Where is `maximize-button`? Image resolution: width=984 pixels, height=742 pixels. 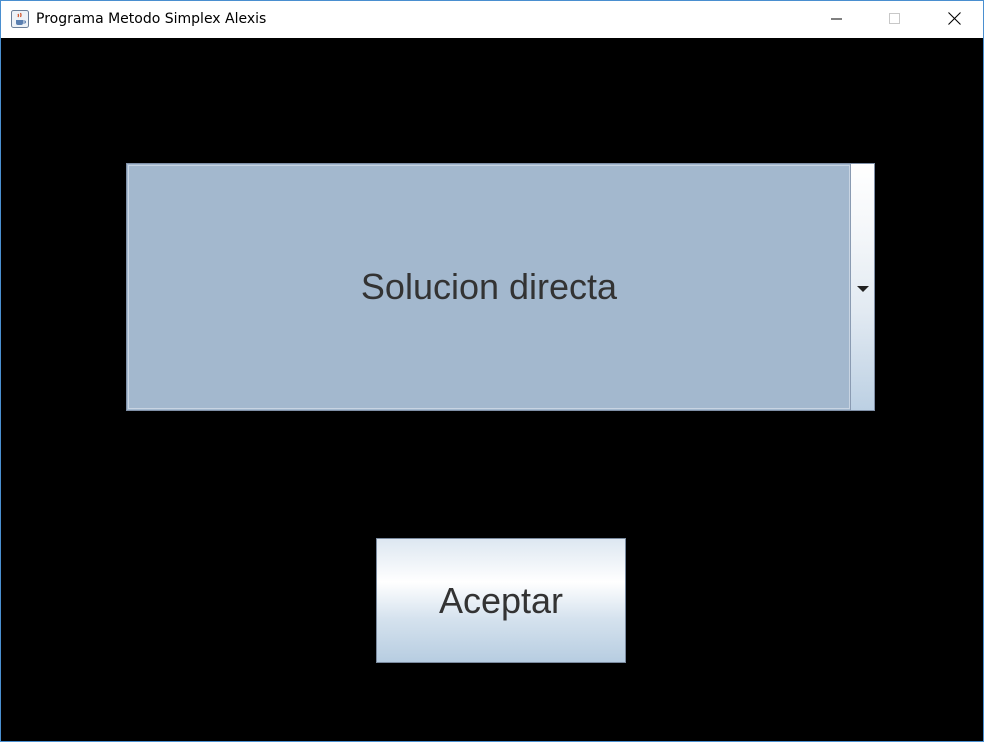 maximize-button is located at coordinates (895, 19).